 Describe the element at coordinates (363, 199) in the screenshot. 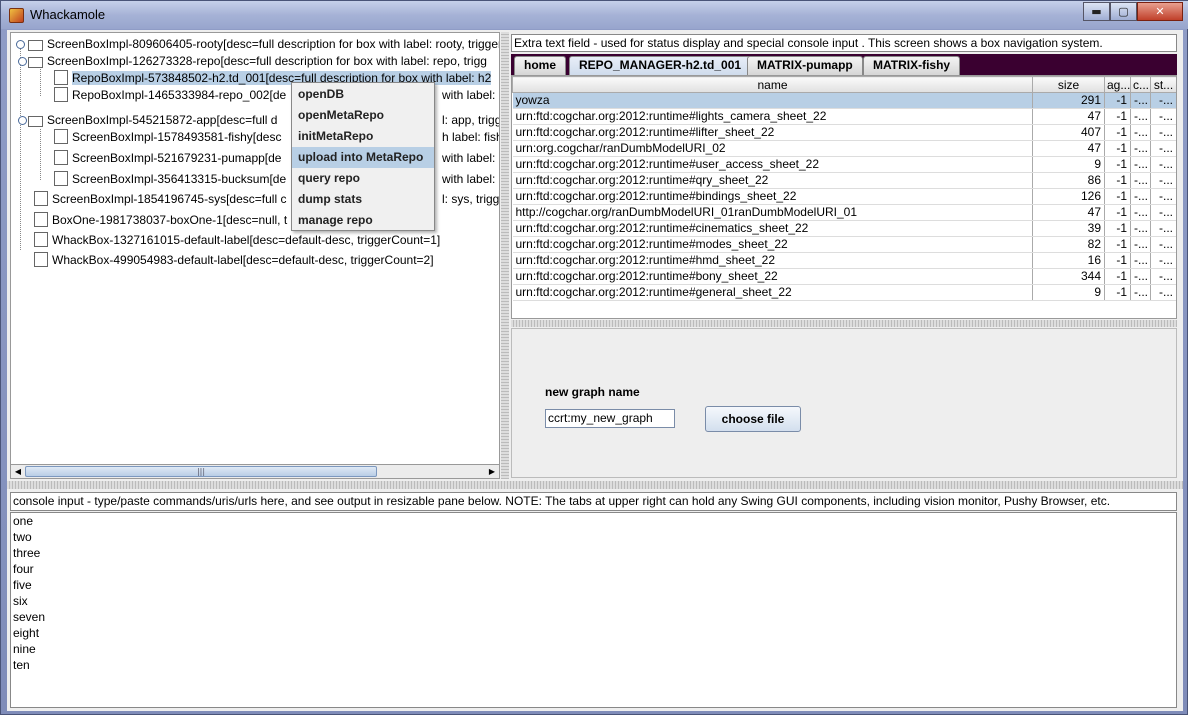

I see `menu-item-dump-stats: dump stats` at that location.